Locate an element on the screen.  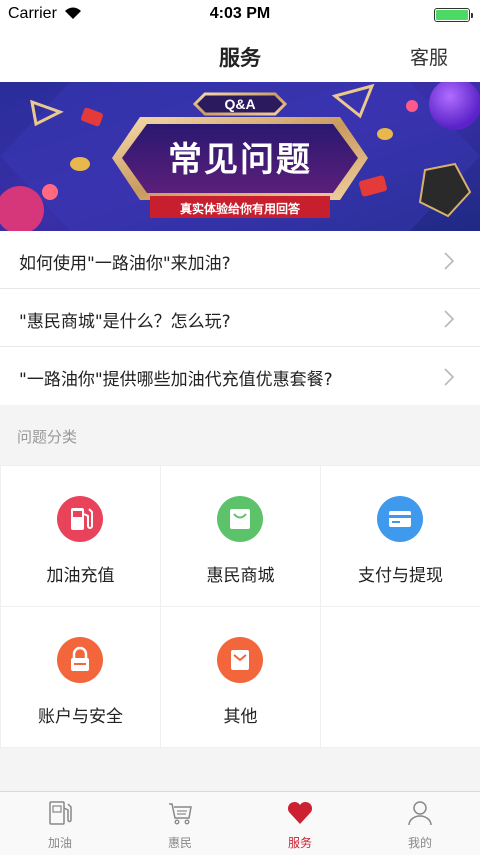
status-bar: Carrier 4:03 PM is located at coordinates (240, 15).